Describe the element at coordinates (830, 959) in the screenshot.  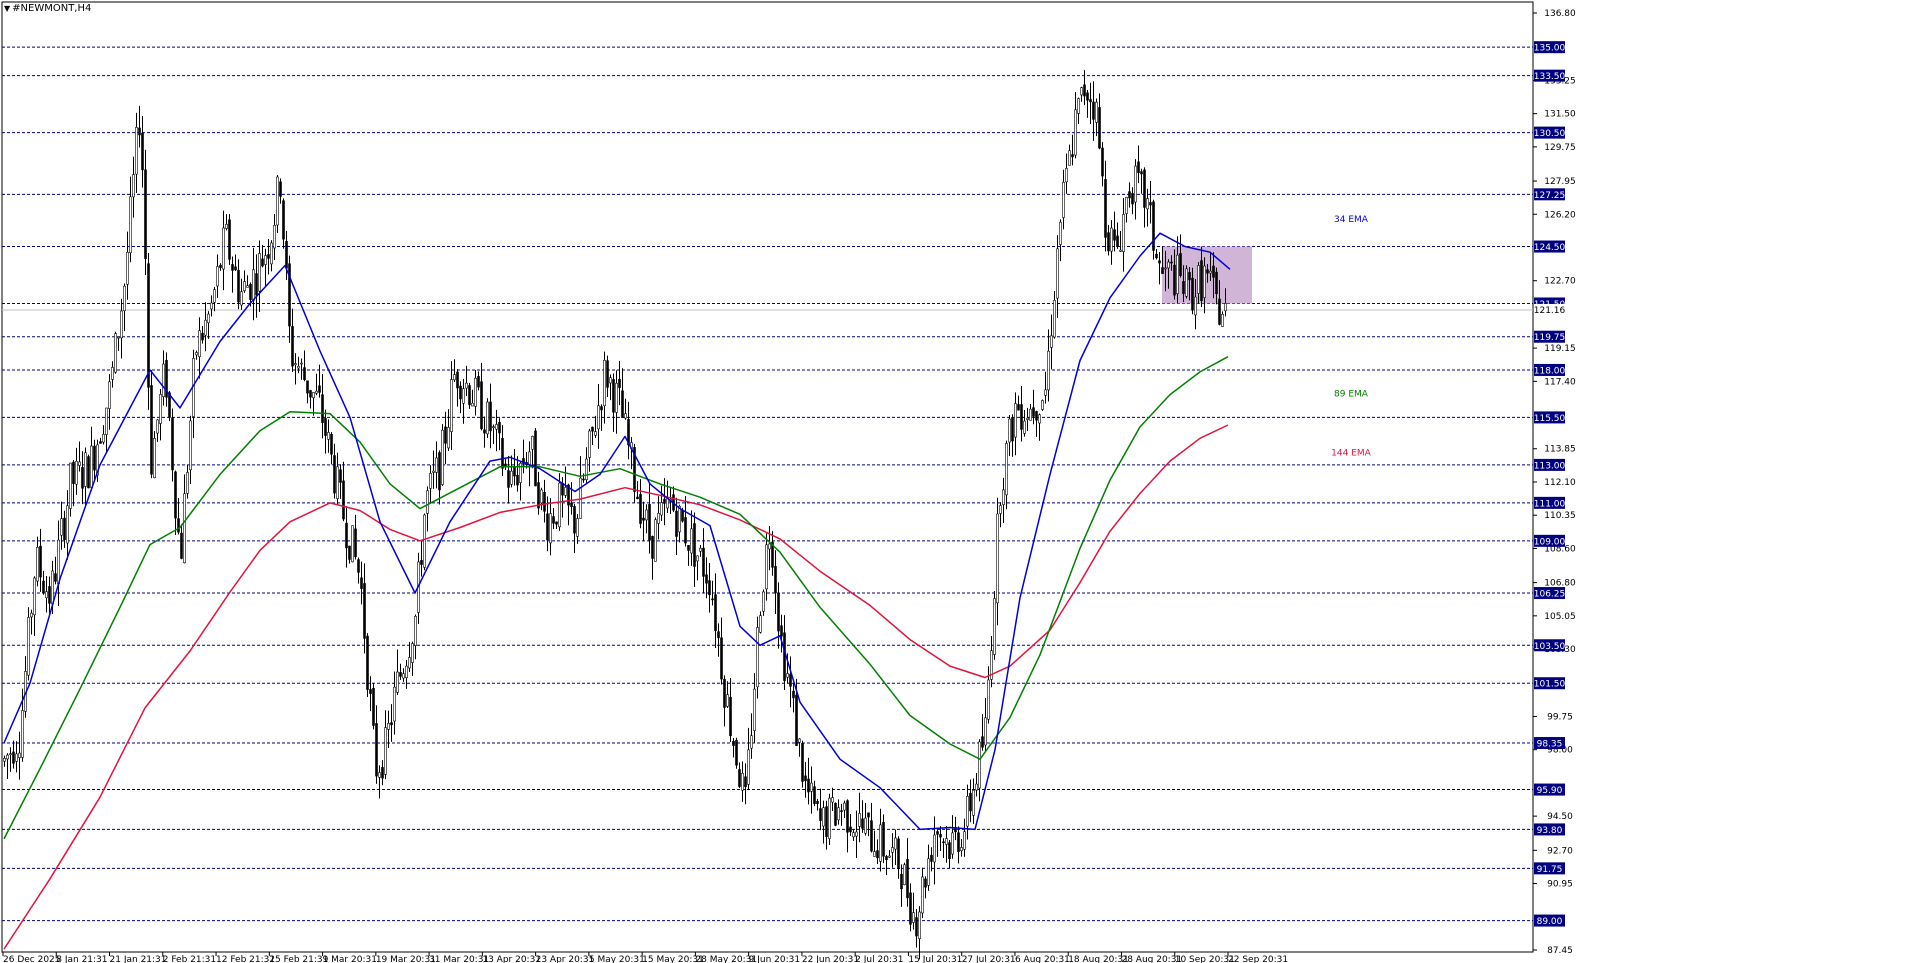
I see `x-tick-label: 22 Jun 20:31` at that location.